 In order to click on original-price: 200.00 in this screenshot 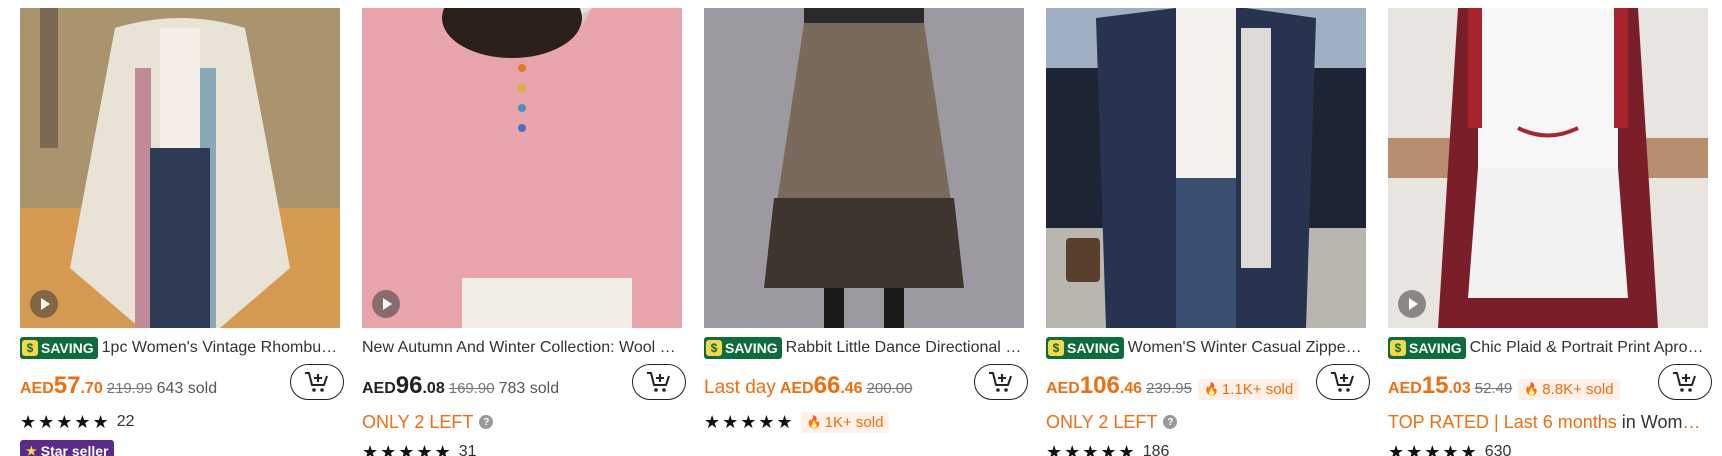, I will do `click(889, 388)`.